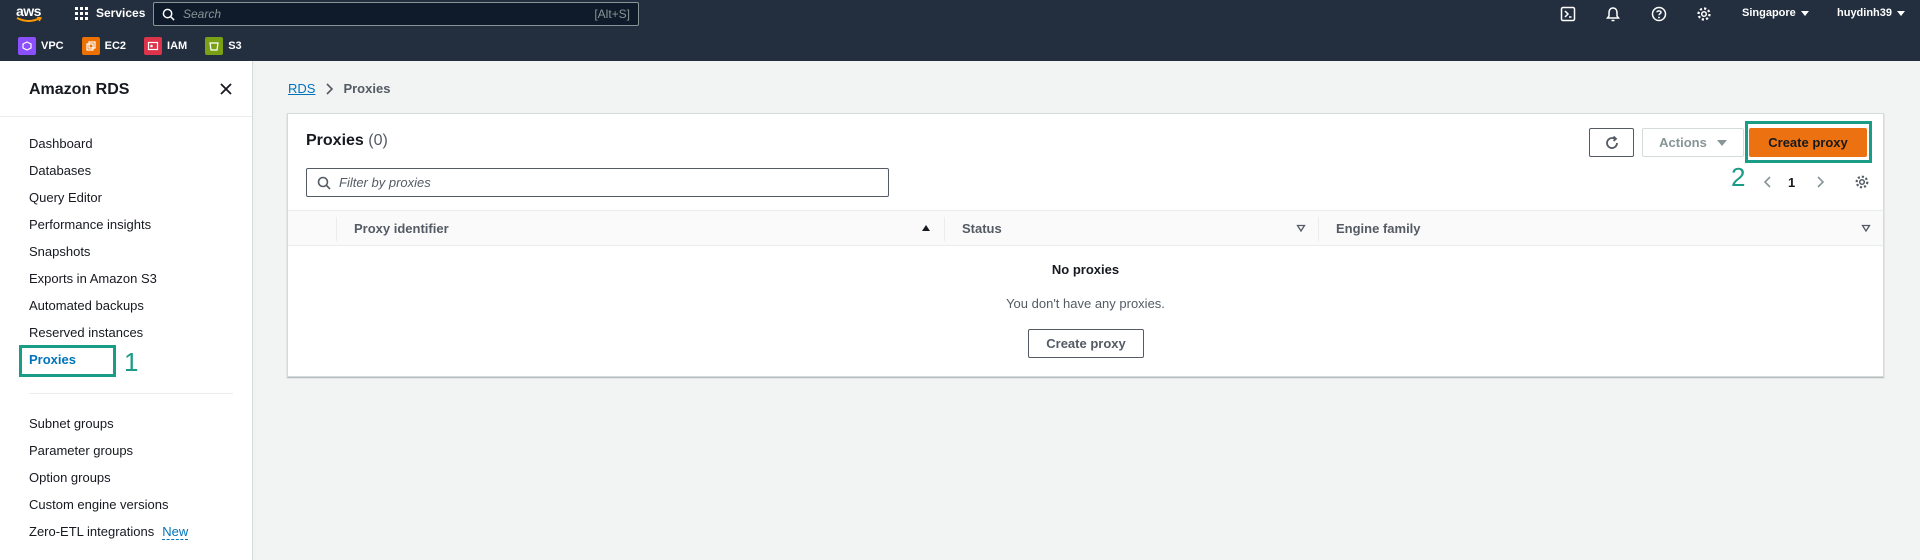  Describe the element at coordinates (396, 14) in the screenshot. I see `search-input: Search [Alt+S]` at that location.